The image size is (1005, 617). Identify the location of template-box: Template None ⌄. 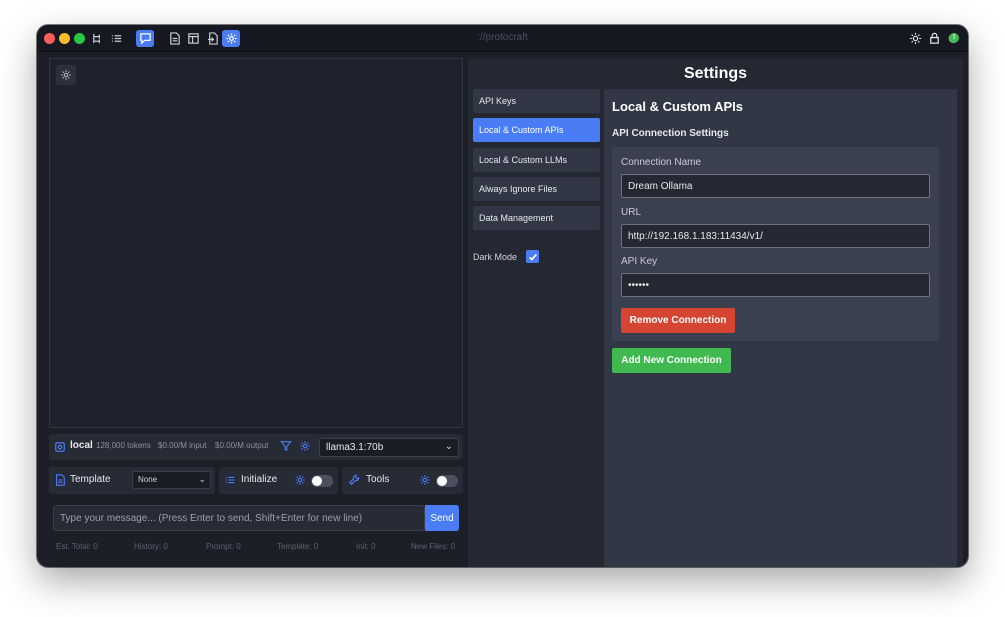
(132, 480).